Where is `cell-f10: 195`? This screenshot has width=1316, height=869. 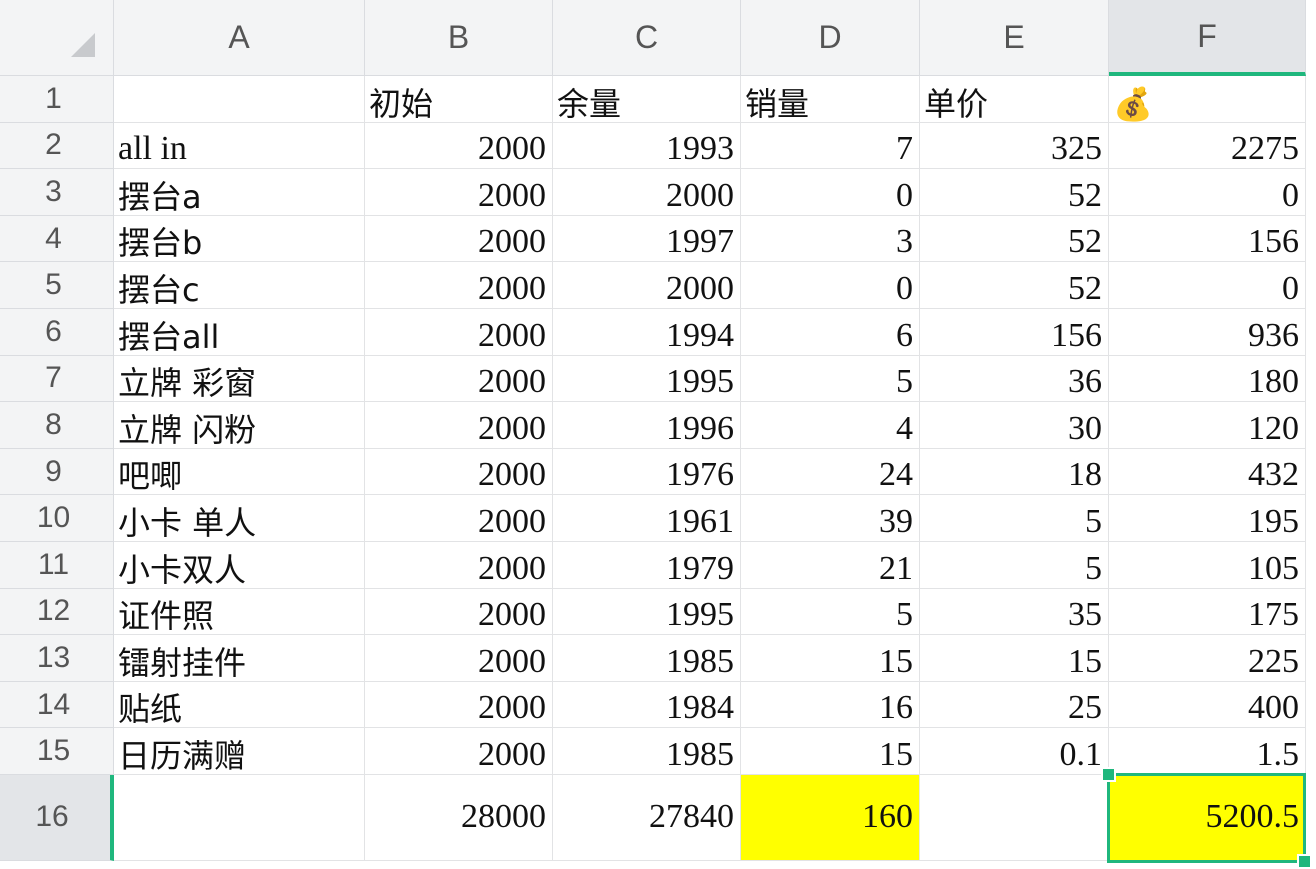 cell-f10: 195 is located at coordinates (1207, 518).